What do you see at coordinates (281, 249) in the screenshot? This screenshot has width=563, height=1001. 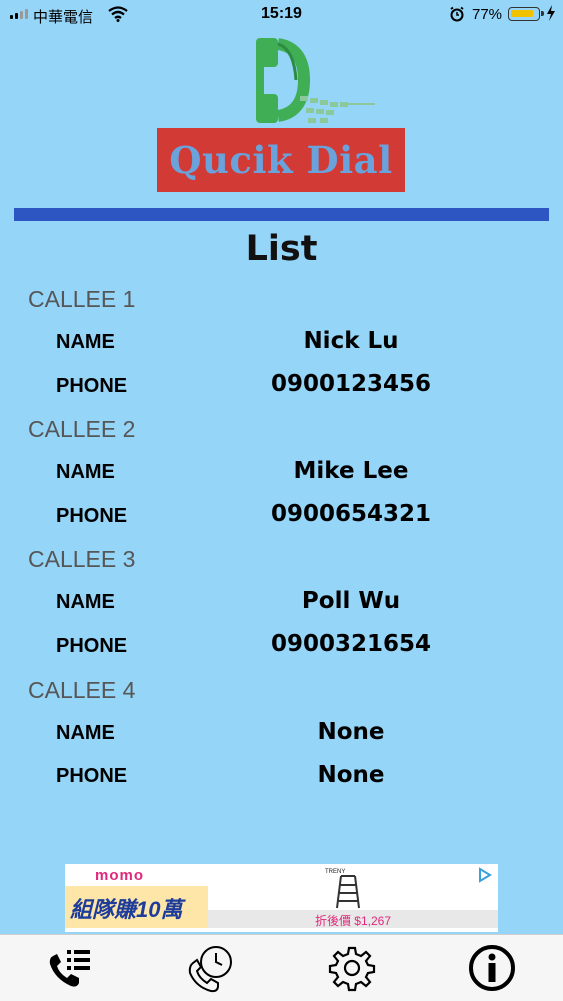 I see `list-title: List` at bounding box center [281, 249].